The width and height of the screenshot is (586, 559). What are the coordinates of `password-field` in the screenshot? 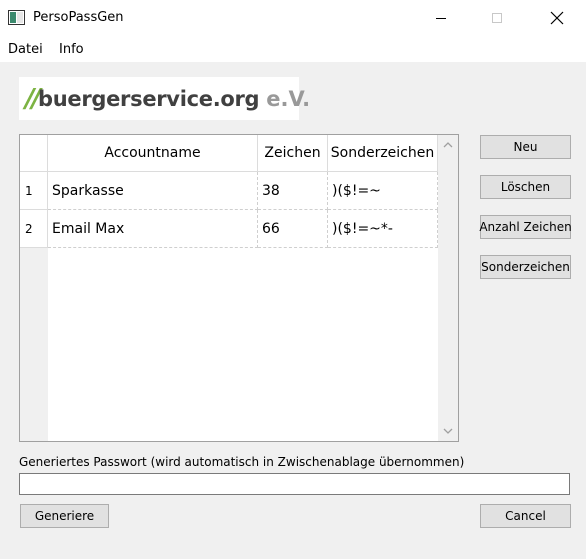 It's located at (294, 484).